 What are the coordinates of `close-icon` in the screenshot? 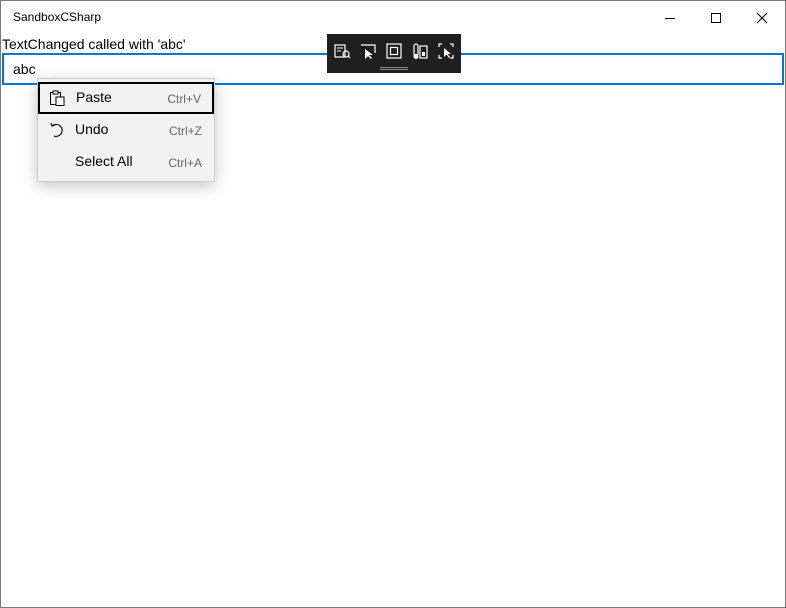 It's located at (762, 17).